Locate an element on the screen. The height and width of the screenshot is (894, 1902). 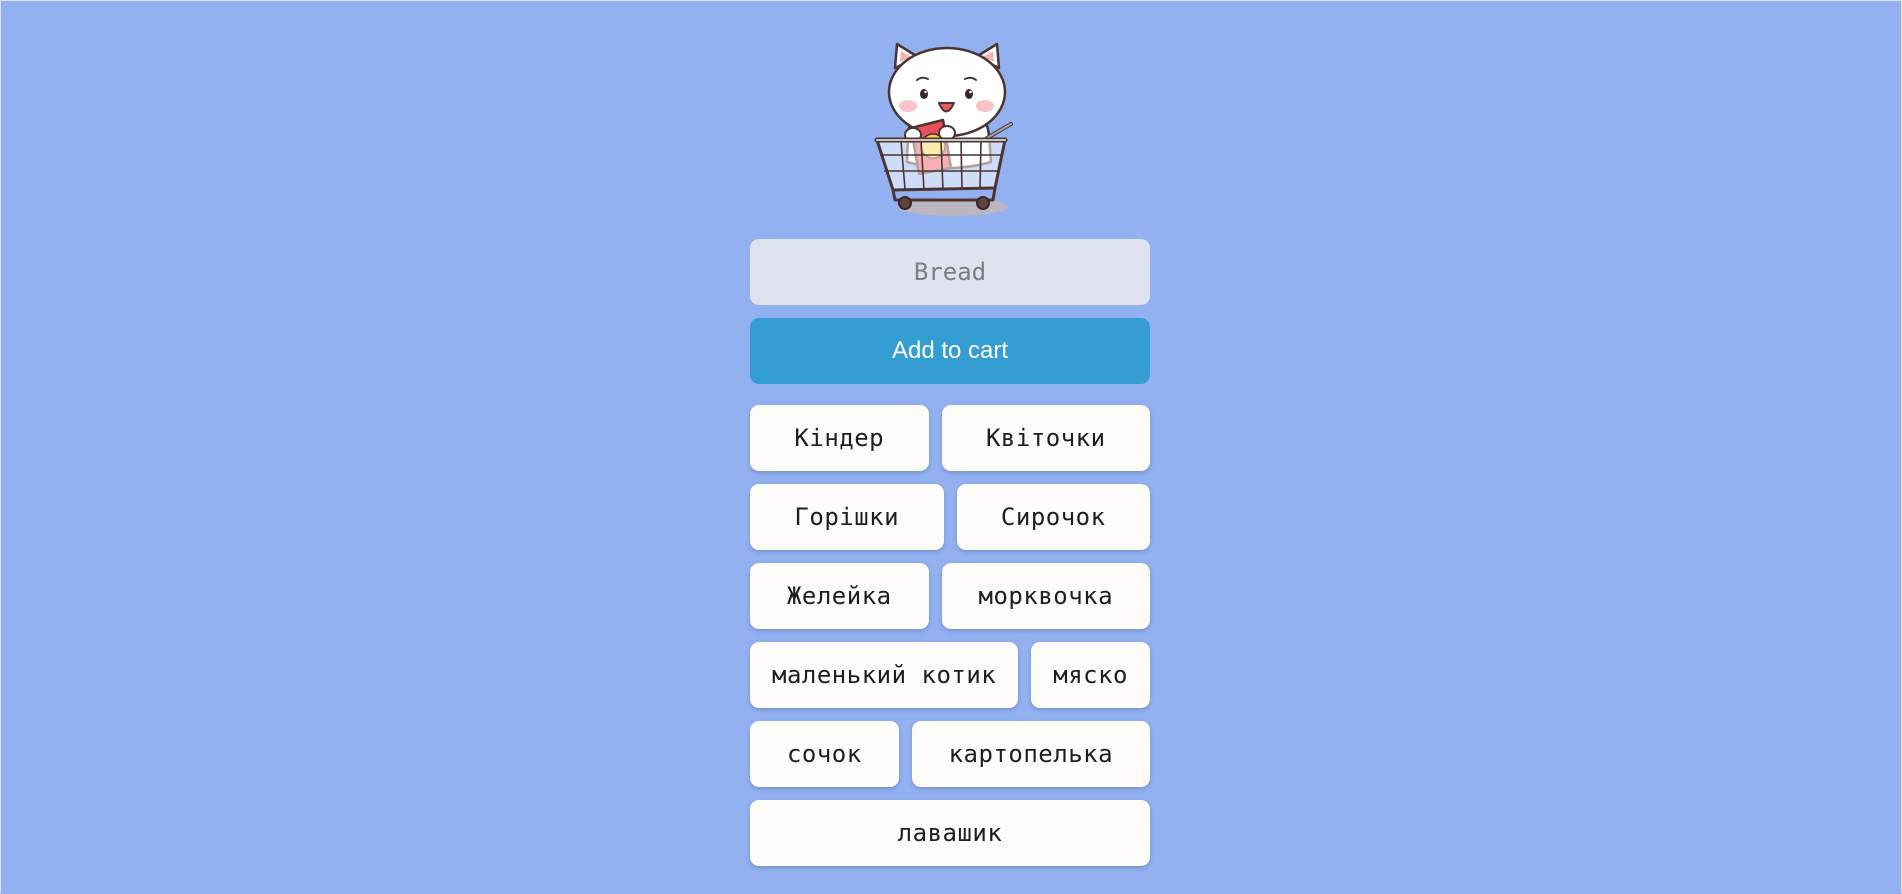
item-name-input is located at coordinates (950, 272).